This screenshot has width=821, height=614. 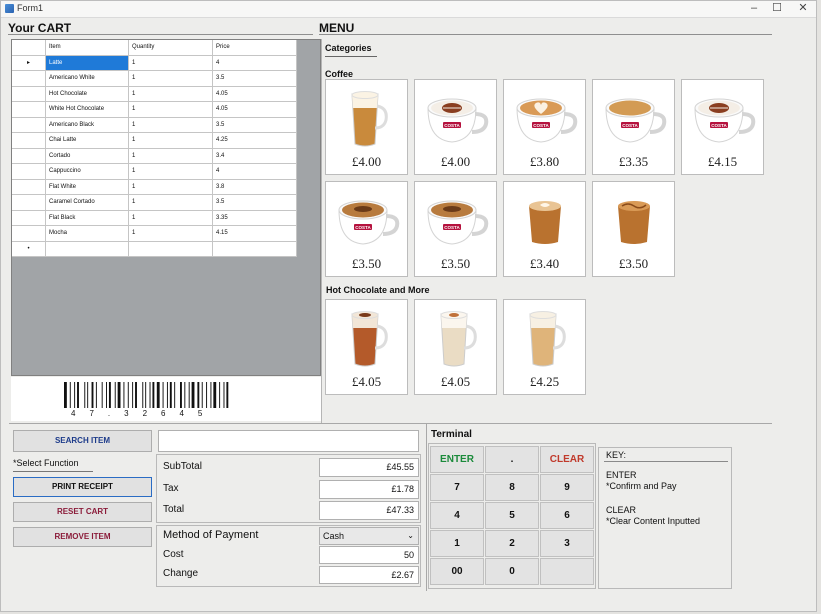 I want to click on key-9: 9, so click(x=567, y=487).